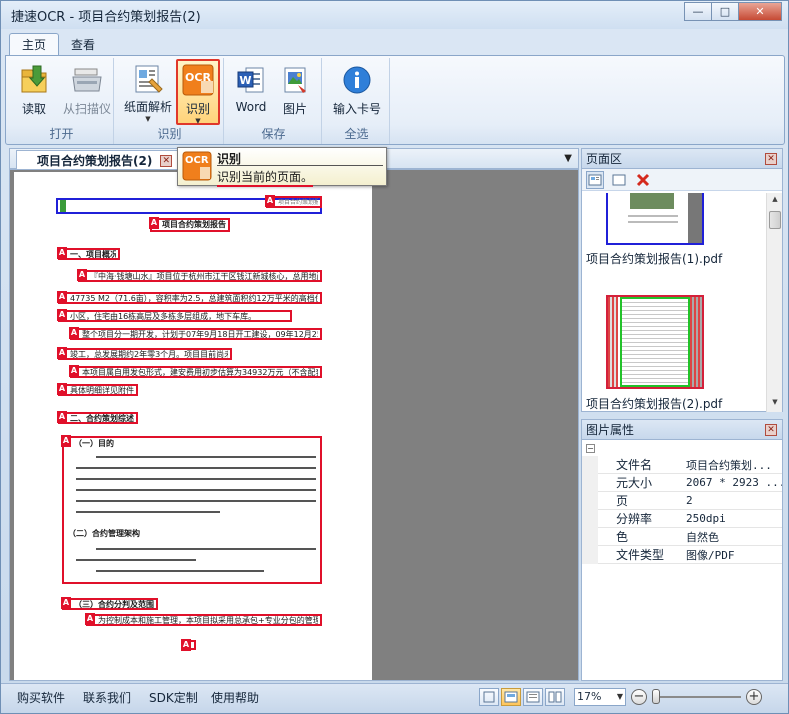 This screenshot has width=789, height=714. What do you see at coordinates (93, 254) in the screenshot?
I see `region-text: 一、项目概况` at bounding box center [93, 254].